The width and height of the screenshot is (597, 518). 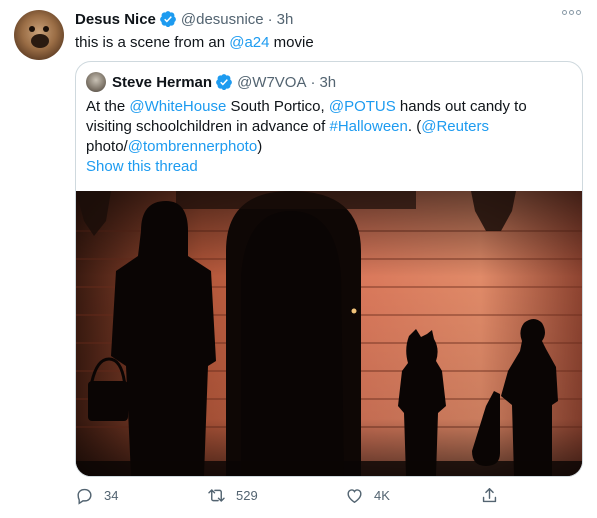 I want to click on share-button, so click(x=494, y=495).